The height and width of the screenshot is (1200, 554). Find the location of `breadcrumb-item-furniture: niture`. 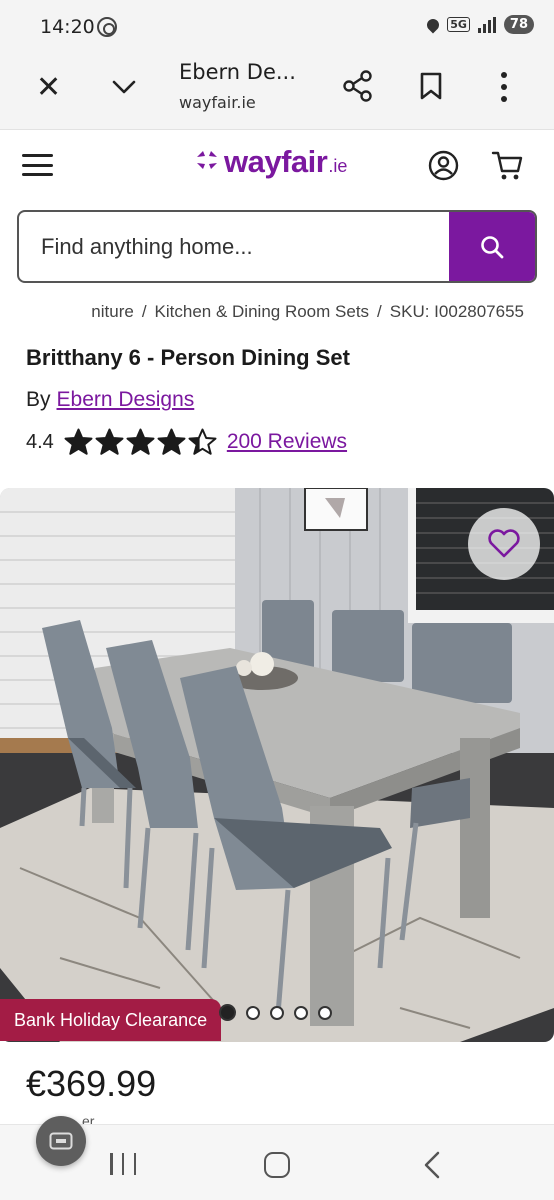

breadcrumb-item-furniture: niture is located at coordinates (112, 311).